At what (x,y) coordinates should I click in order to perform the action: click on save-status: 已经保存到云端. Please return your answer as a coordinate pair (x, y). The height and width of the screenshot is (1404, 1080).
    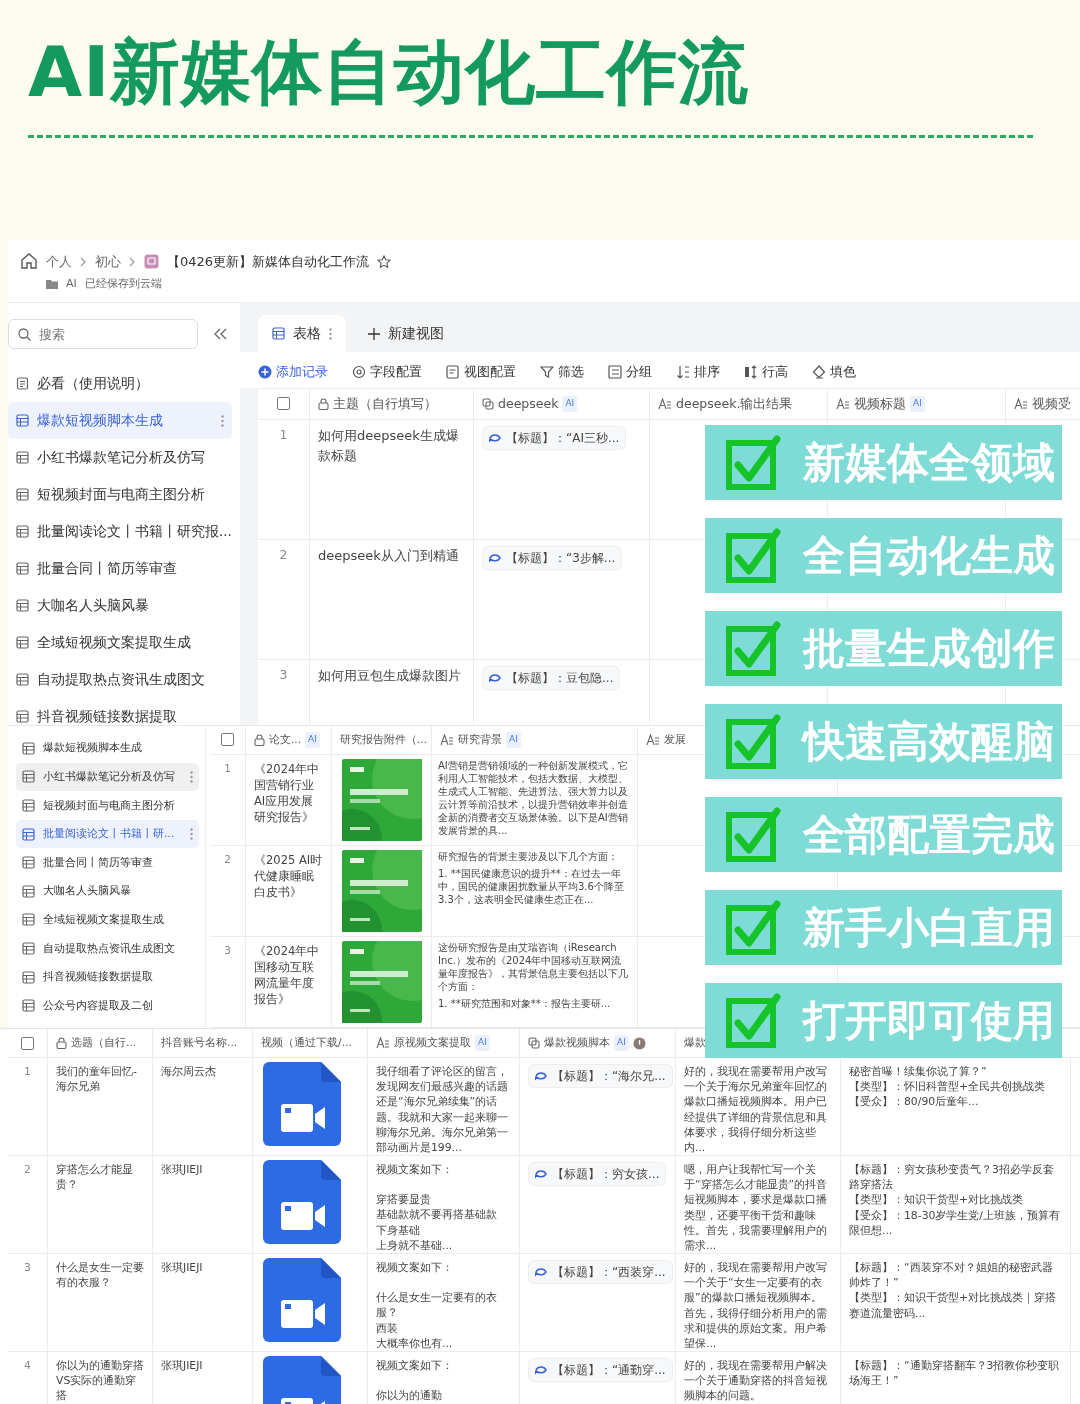
    Looking at the image, I should click on (123, 283).